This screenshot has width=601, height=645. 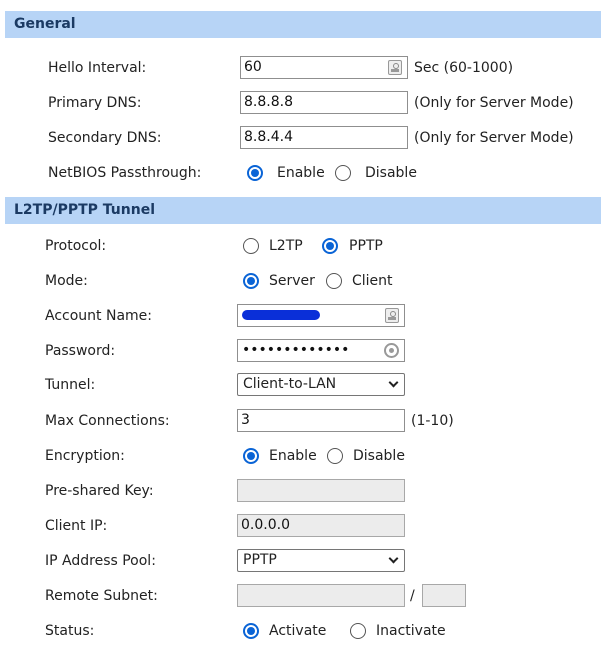 I want to click on mode-server-radio, so click(x=251, y=281).